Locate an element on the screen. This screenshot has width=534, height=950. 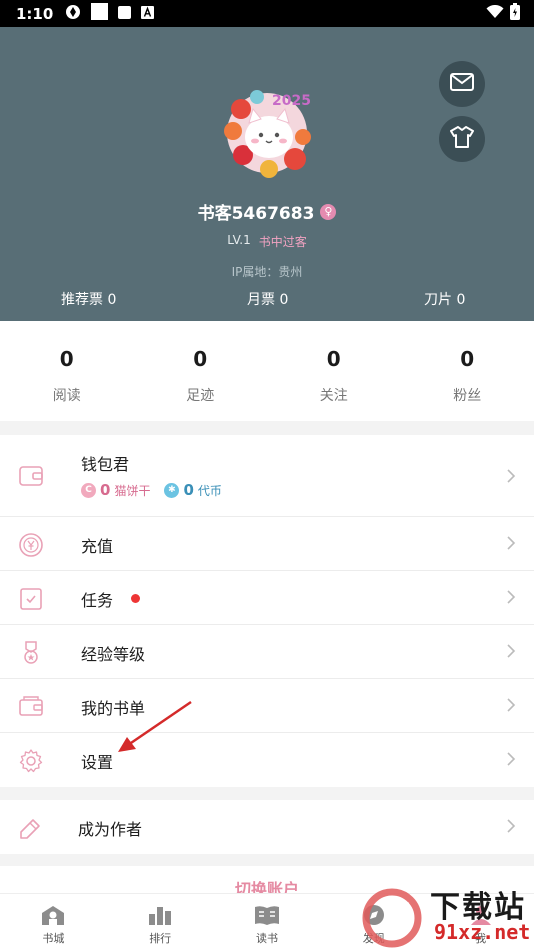
wallet-label: 钱包君 is located at coordinates (105, 464).